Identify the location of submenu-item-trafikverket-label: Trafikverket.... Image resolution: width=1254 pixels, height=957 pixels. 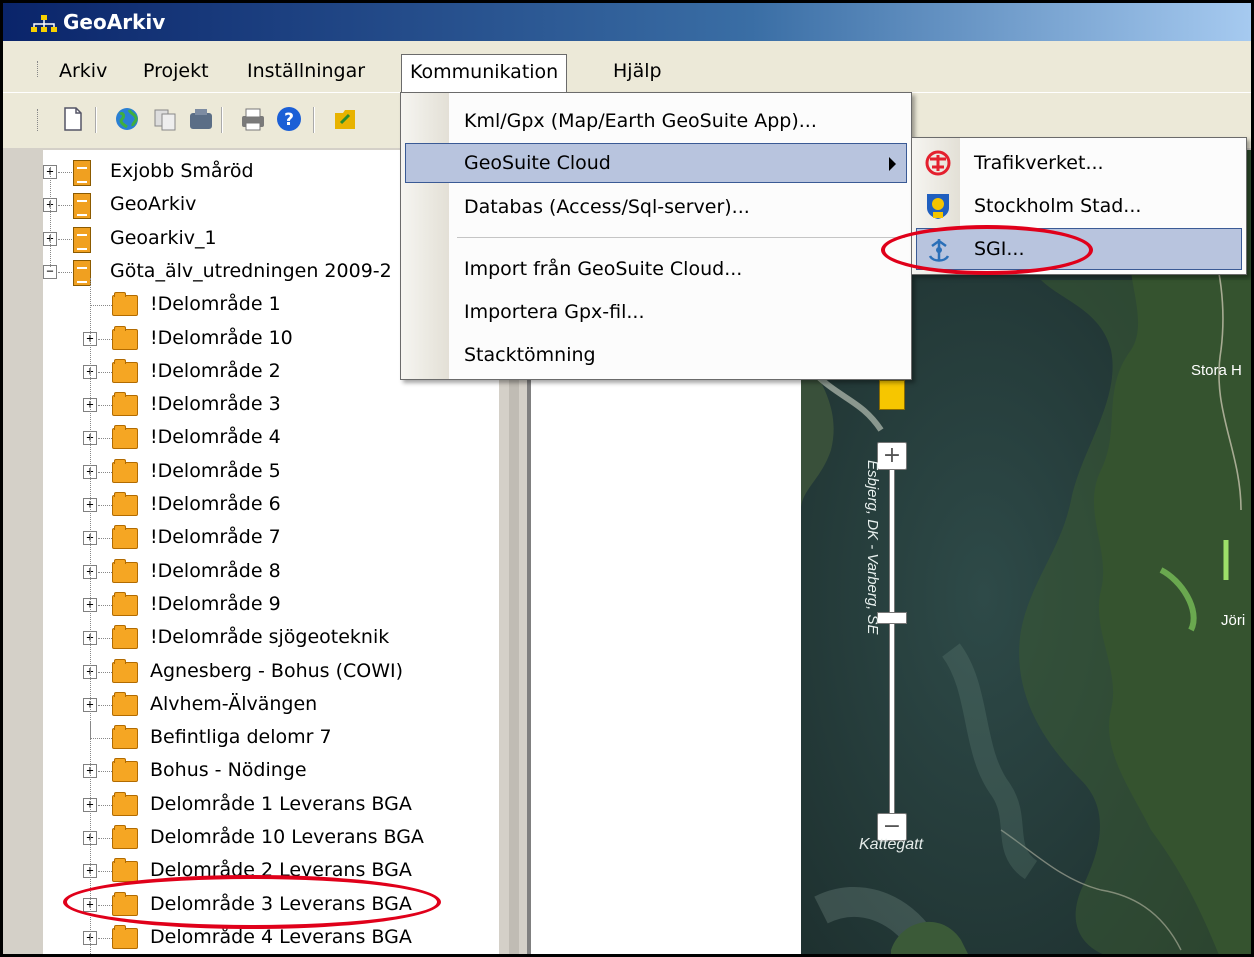
(1039, 163).